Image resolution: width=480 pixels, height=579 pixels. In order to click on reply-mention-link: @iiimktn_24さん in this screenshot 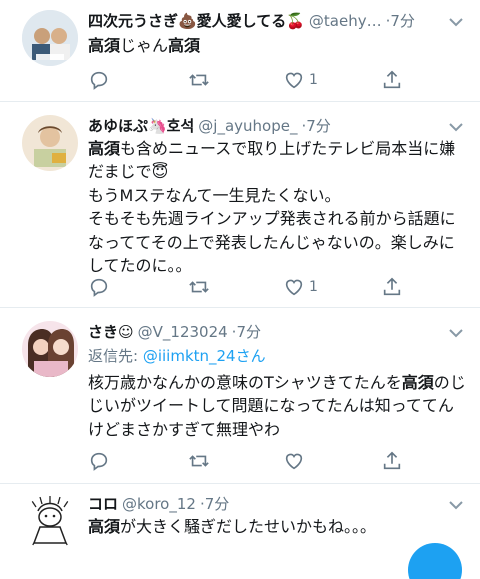, I will do `click(204, 356)`.